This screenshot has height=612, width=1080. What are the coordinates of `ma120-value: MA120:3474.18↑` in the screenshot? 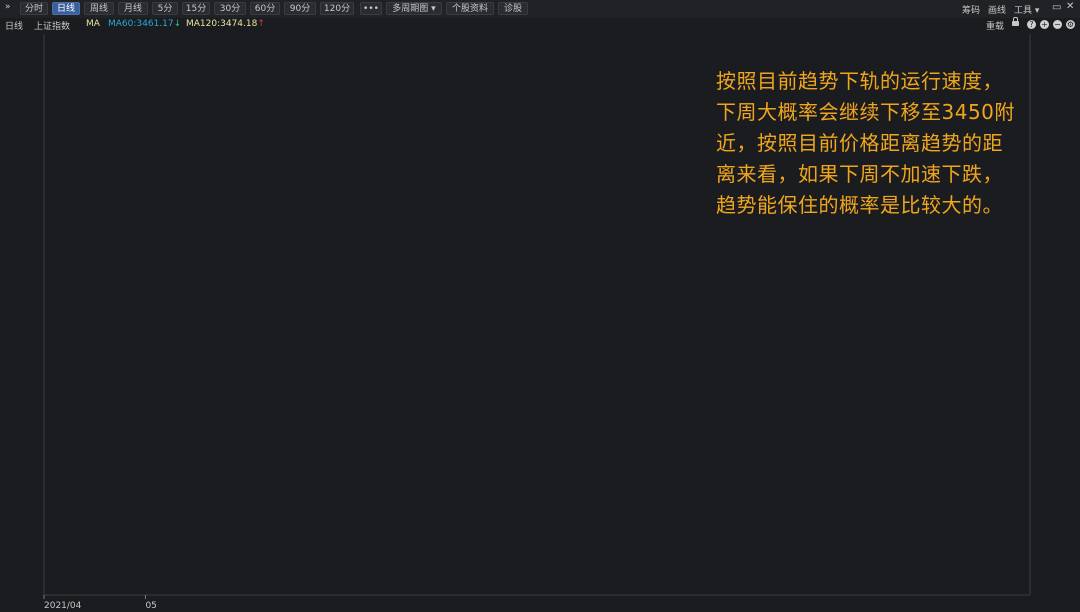 It's located at (225, 24).